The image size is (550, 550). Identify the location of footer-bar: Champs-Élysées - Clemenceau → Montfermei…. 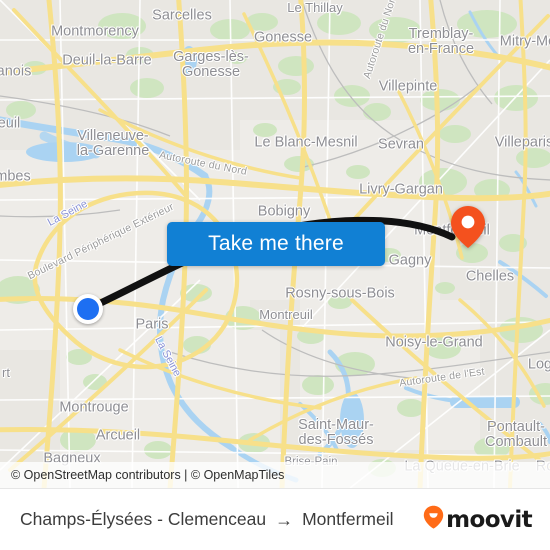
(275, 519).